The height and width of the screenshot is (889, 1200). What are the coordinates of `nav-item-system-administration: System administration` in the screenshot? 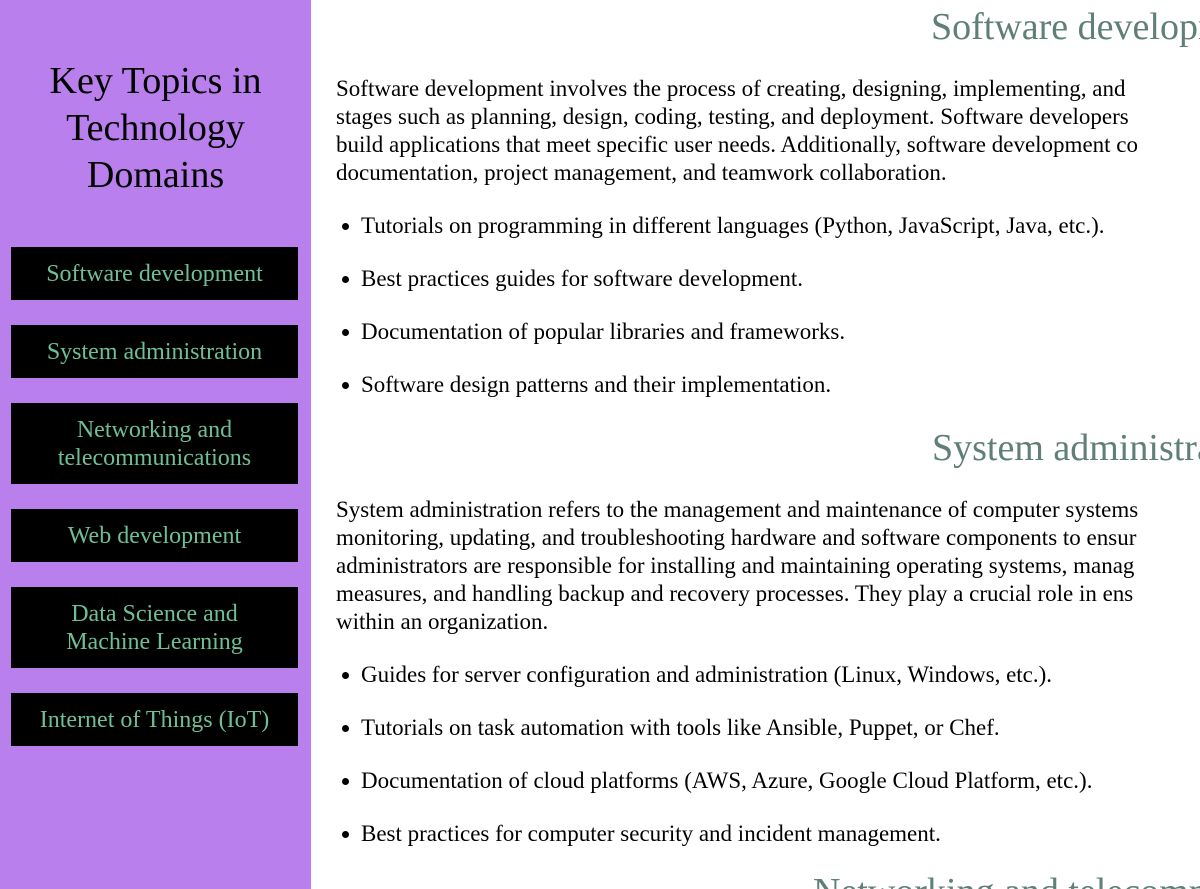 It's located at (154, 351).